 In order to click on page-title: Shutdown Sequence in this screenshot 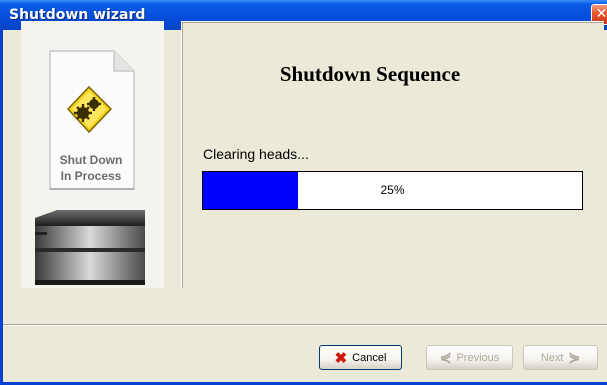, I will do `click(370, 74)`.